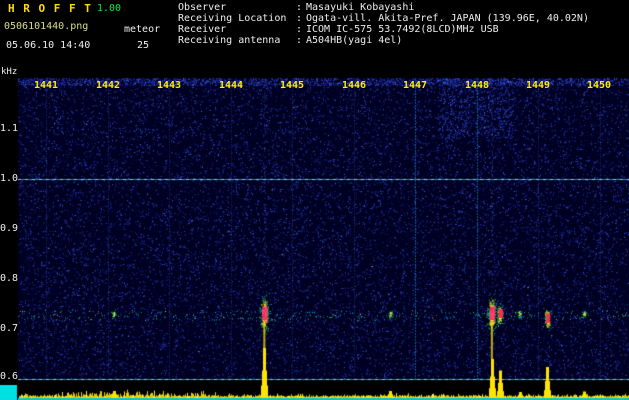 Image resolution: width=629 pixels, height=400 pixels. I want to click on app-title: H R O F F T, so click(50, 8).